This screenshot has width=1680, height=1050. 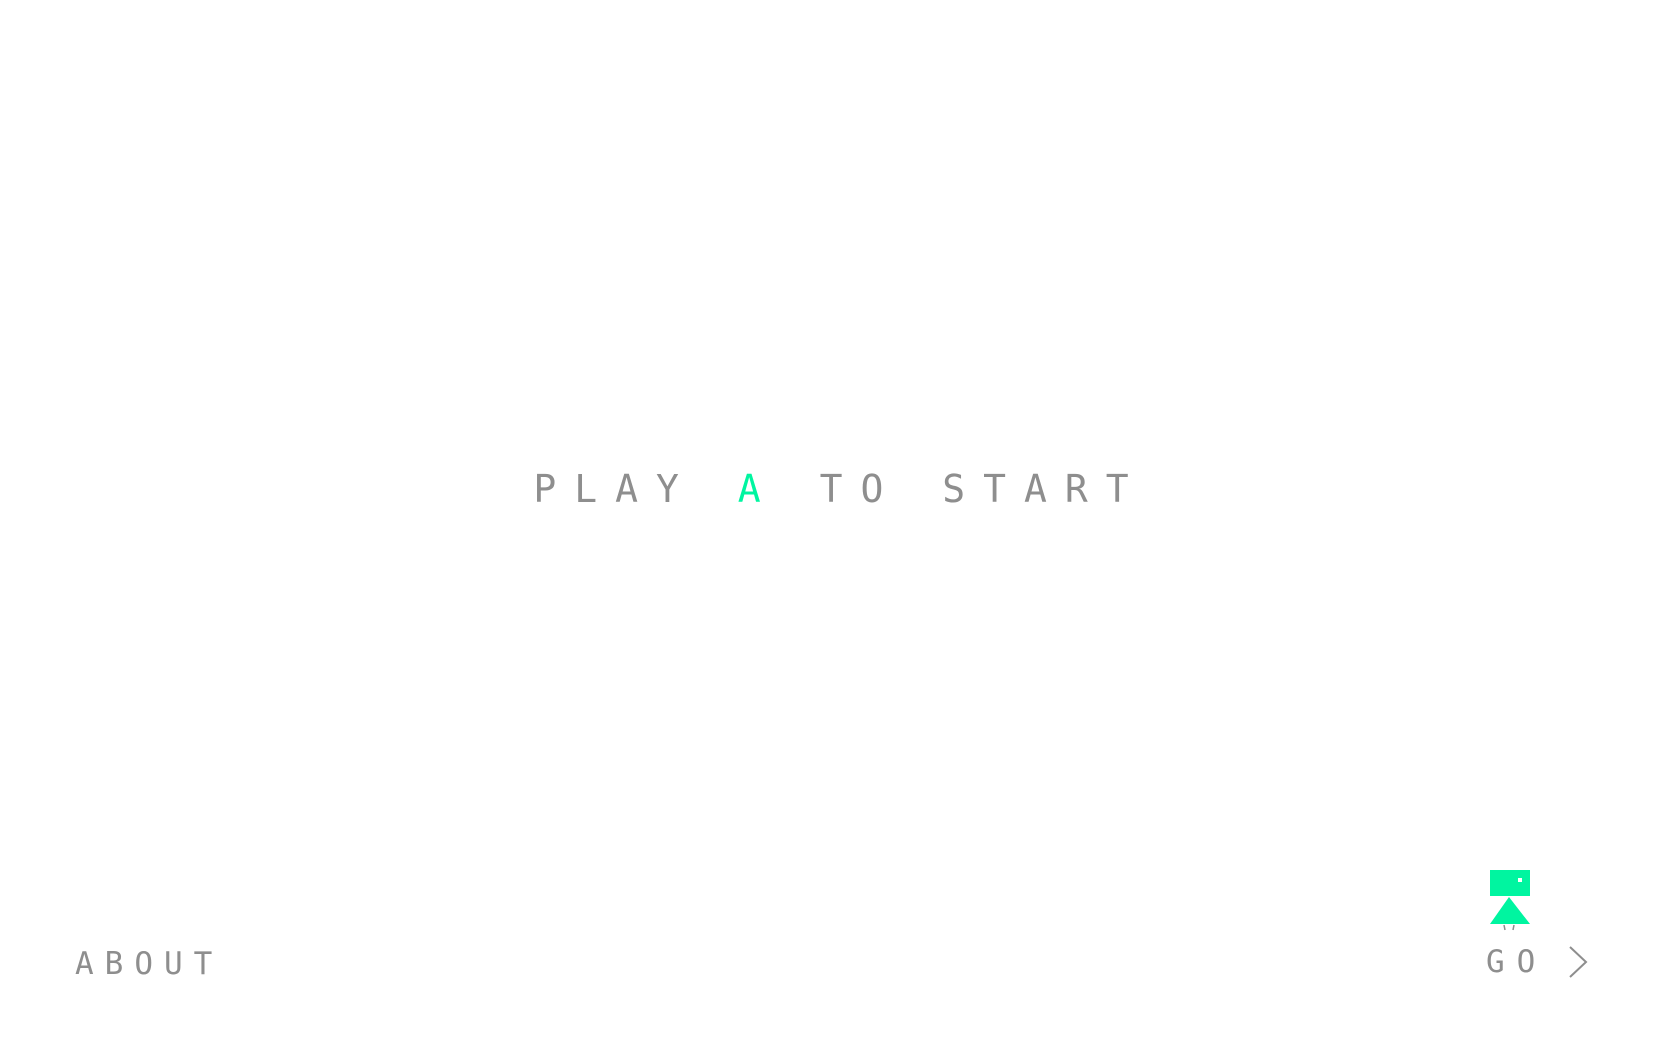 I want to click on start-prompt-before: PLAY, so click(x=635, y=489).